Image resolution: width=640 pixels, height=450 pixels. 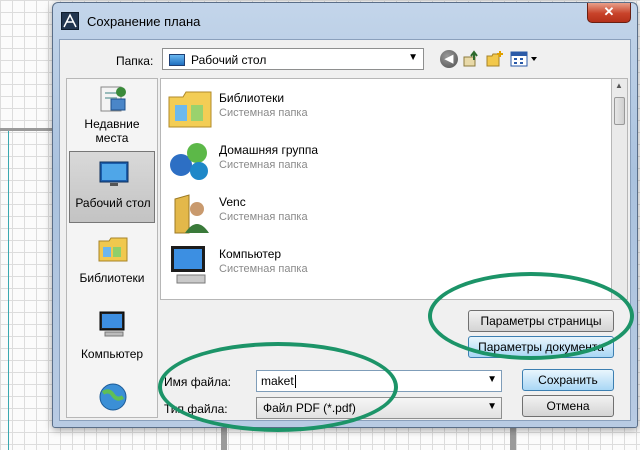 I want to click on cancel-button: Отмена, so click(x=568, y=406).